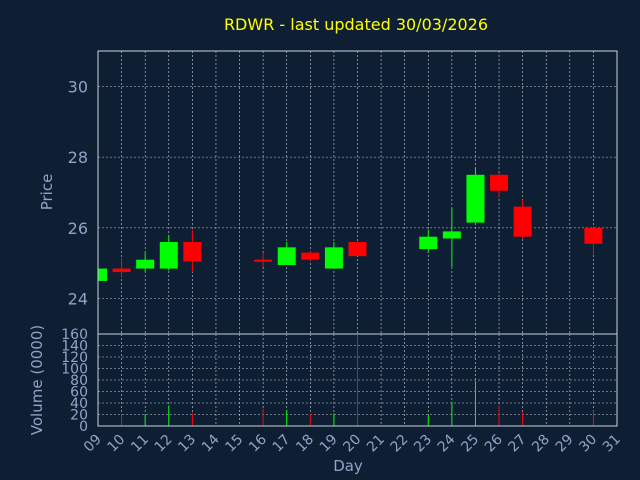  I want to click on x-tick-label: 16, so click(258, 443).